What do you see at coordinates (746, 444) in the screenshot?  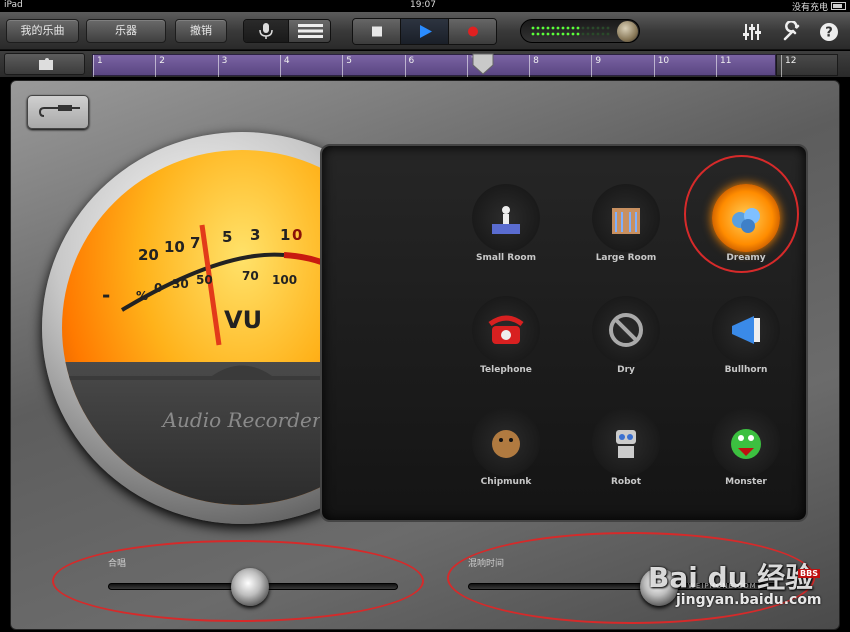 I see `monster-icon` at bounding box center [746, 444].